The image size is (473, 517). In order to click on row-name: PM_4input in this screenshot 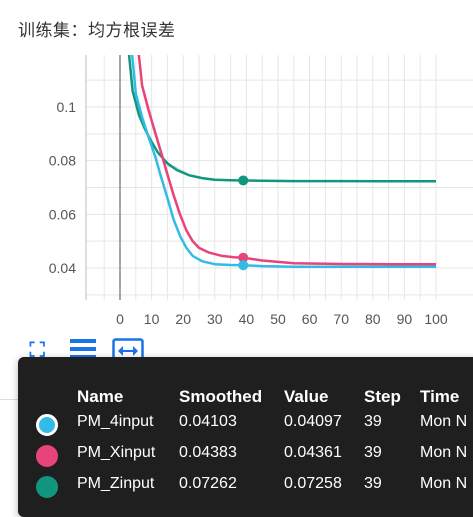, I will do `click(115, 421)`.